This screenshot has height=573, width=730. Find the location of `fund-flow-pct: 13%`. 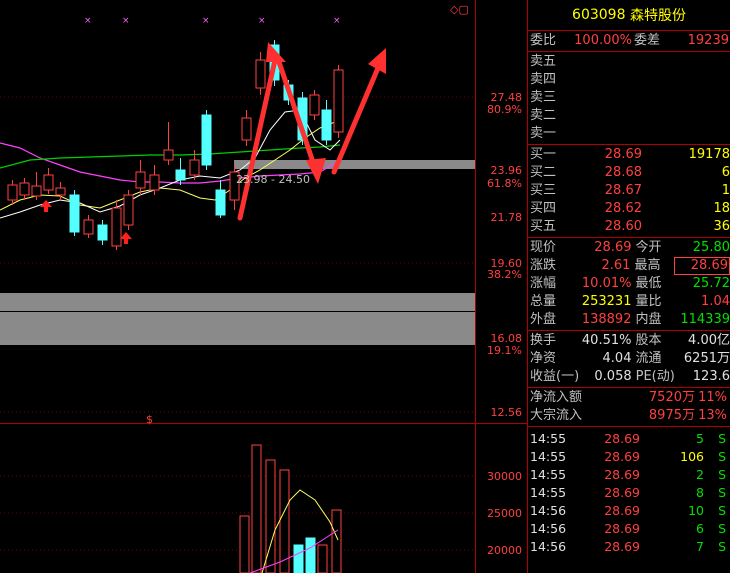

fund-flow-pct: 13% is located at coordinates (712, 415).